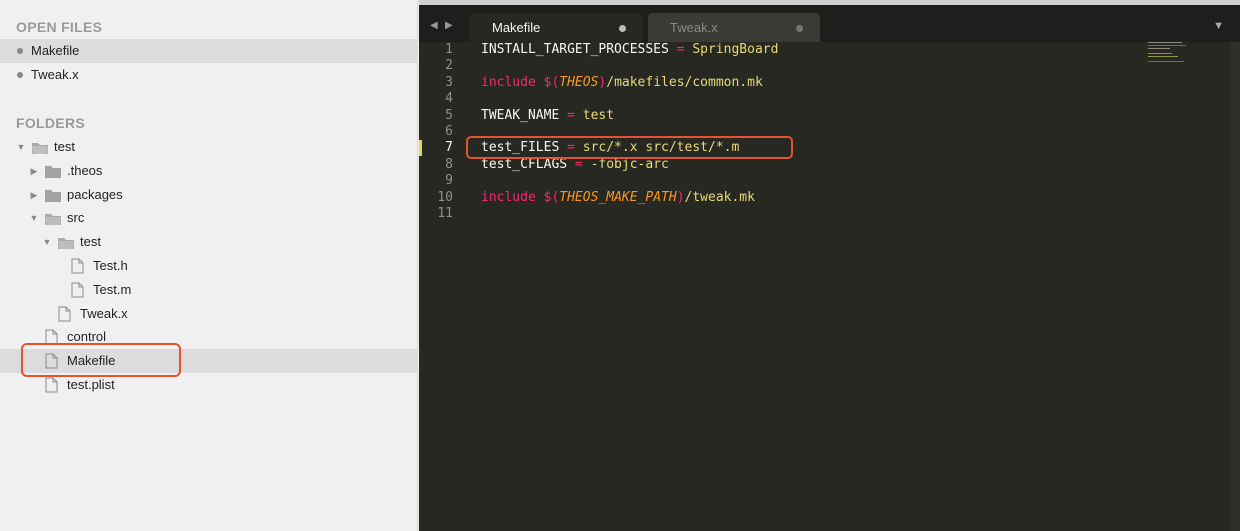 The height and width of the screenshot is (531, 1240). What do you see at coordinates (594, 115) in the screenshot?
I see `code-token: test` at bounding box center [594, 115].